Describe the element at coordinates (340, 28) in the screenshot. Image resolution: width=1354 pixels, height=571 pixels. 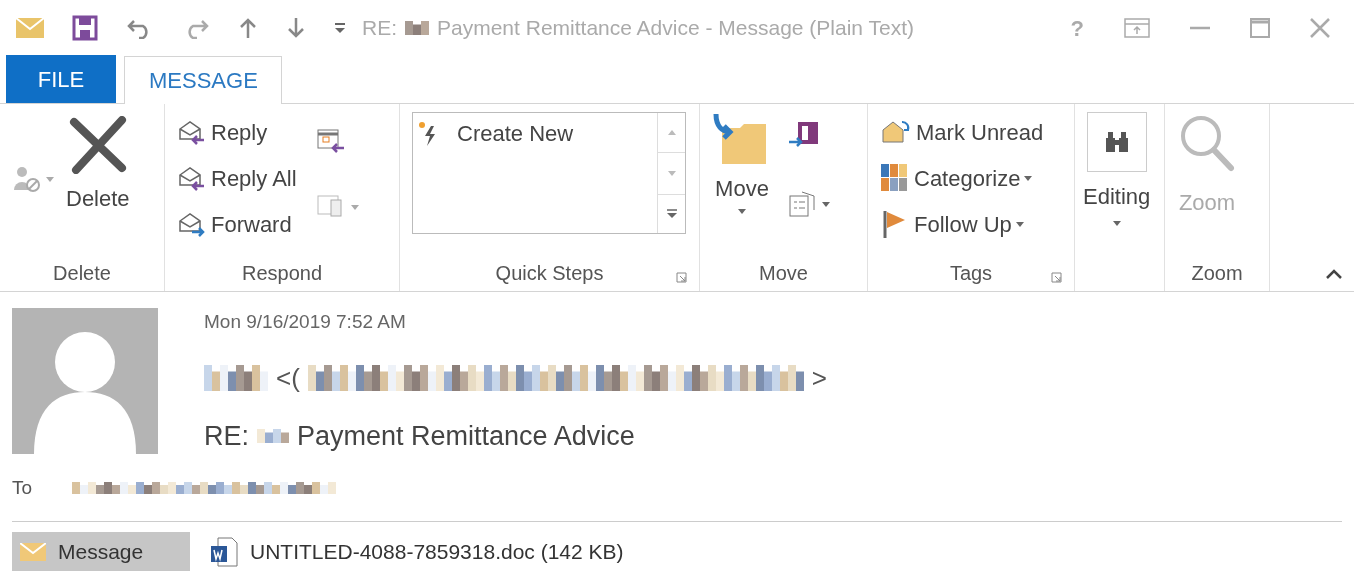
I see `customize-toolbar-icon` at that location.